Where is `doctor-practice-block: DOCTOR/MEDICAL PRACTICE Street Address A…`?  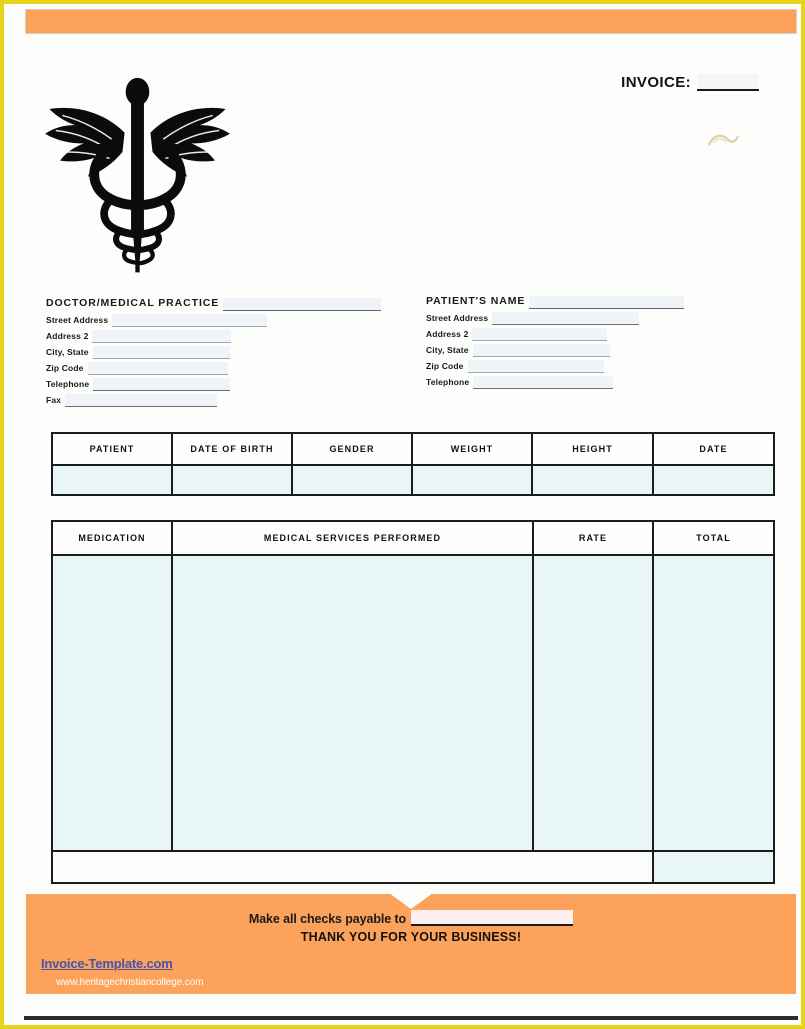
doctor-practice-block: DOCTOR/MEDICAL PRACTICE Street Address A… is located at coordinates (221, 352).